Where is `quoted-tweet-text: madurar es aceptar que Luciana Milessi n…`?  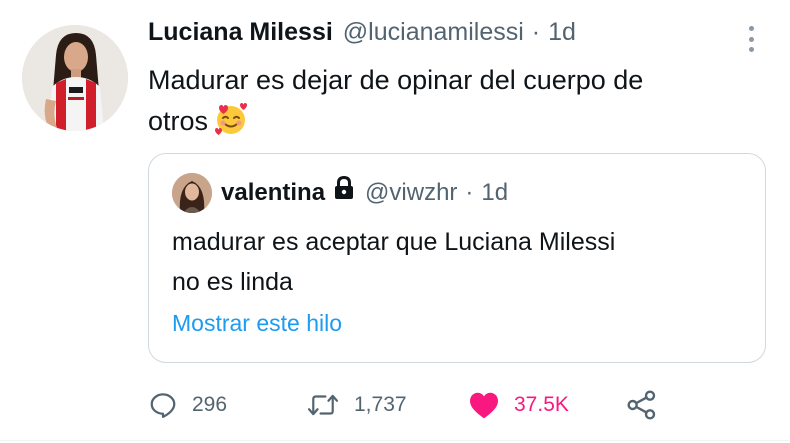
quoted-tweet-text: madurar es aceptar que Luciana Milessi n… is located at coordinates (457, 262).